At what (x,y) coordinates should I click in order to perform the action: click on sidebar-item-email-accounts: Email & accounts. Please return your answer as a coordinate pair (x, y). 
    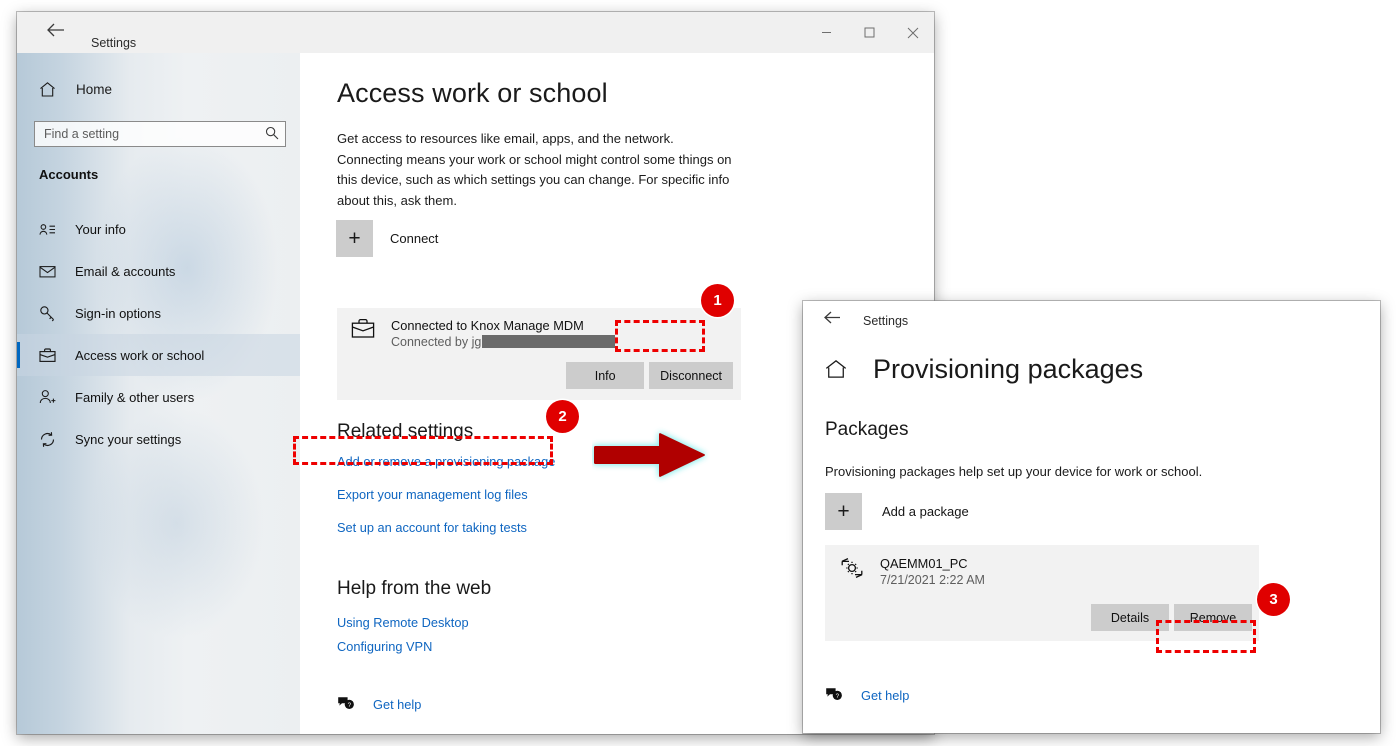
    Looking at the image, I should click on (158, 271).